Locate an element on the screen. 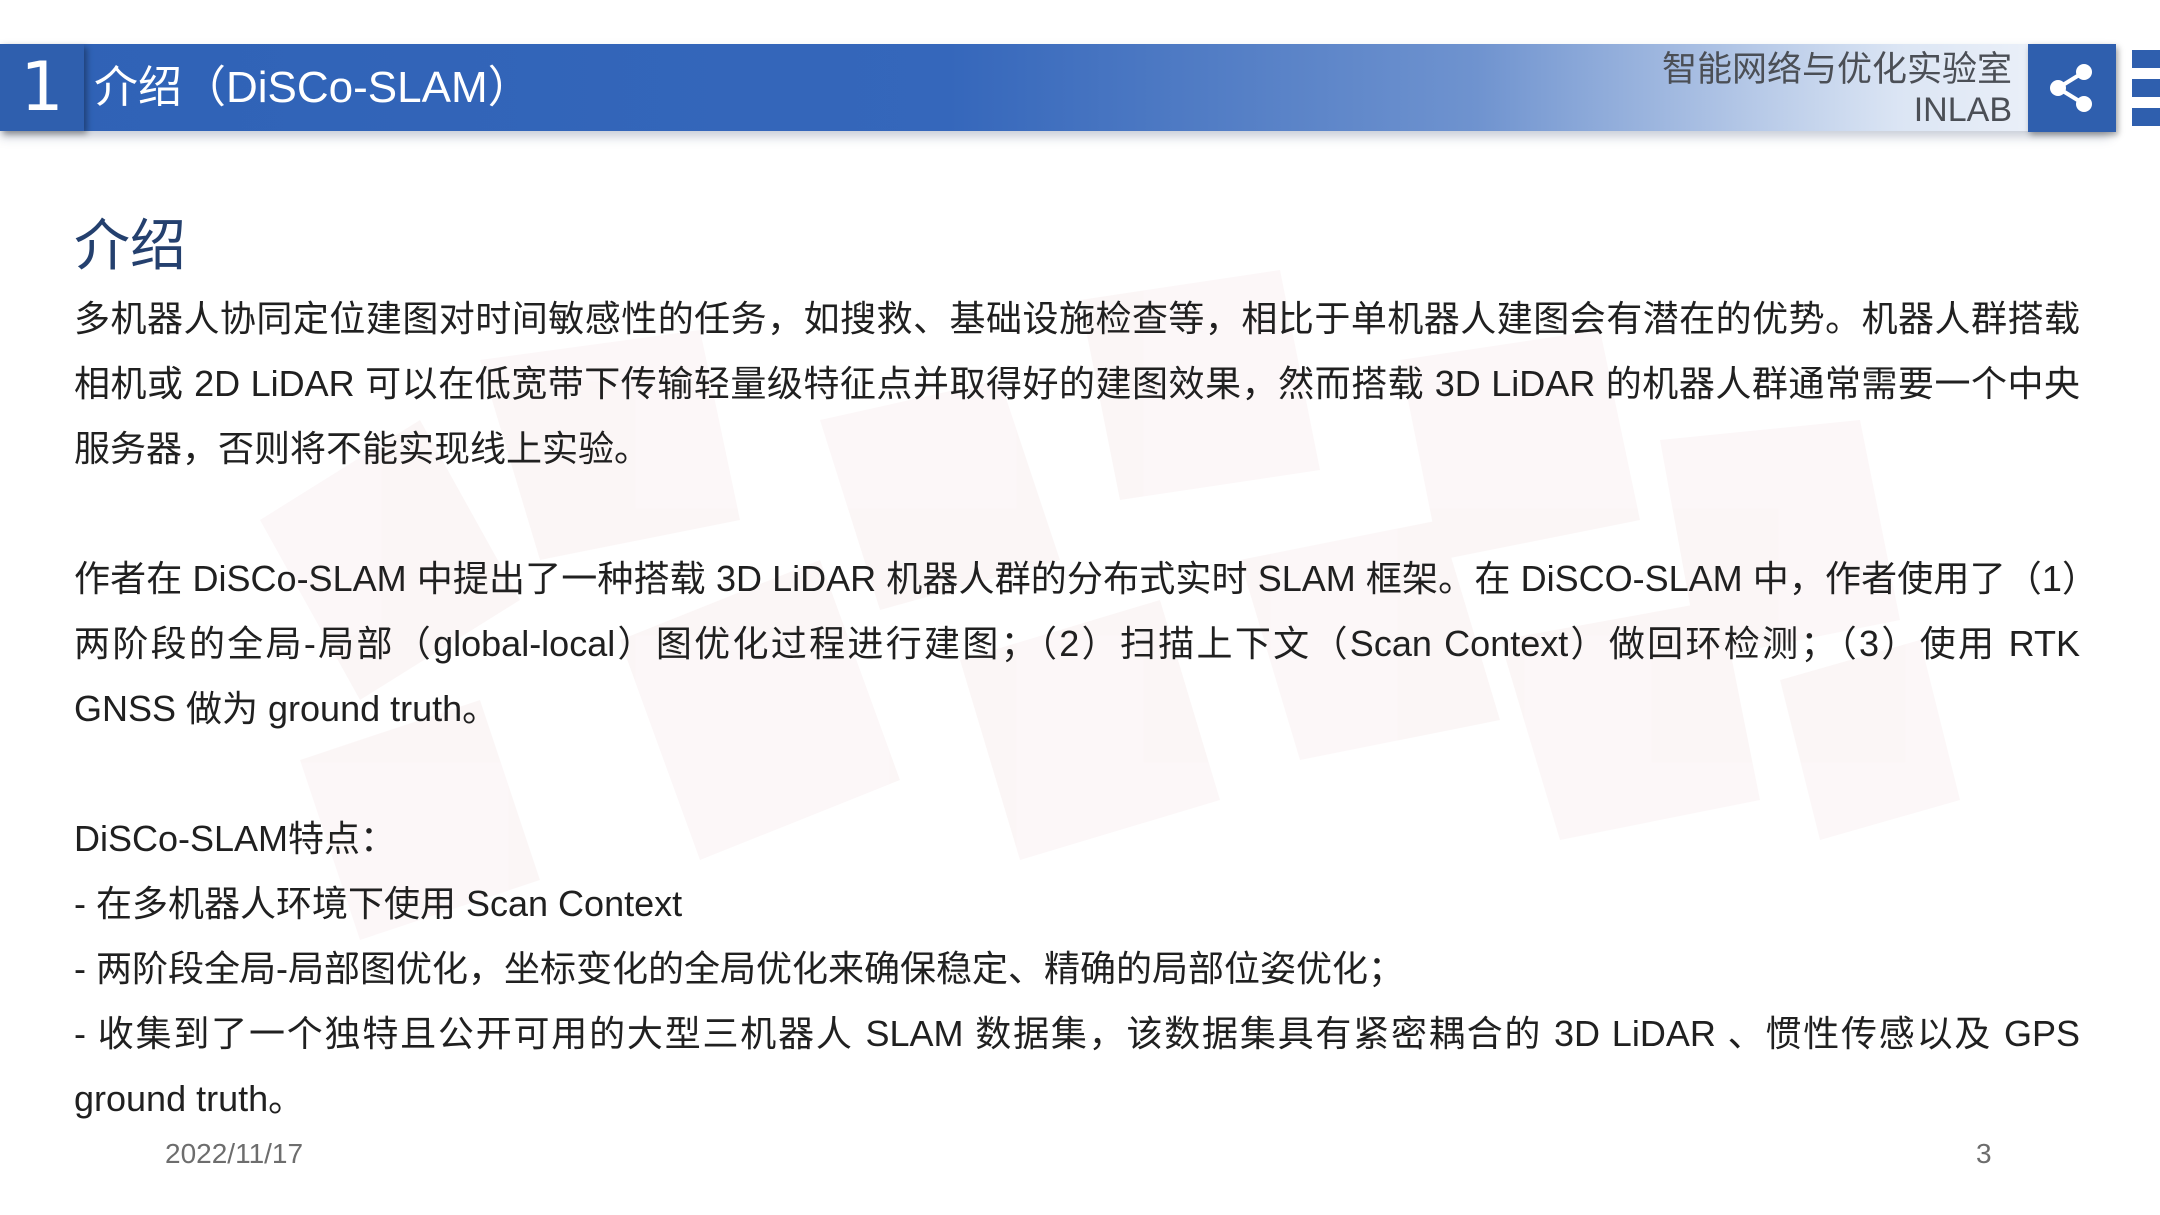 The image size is (2160, 1215). section-heading: 介绍 is located at coordinates (130, 245).